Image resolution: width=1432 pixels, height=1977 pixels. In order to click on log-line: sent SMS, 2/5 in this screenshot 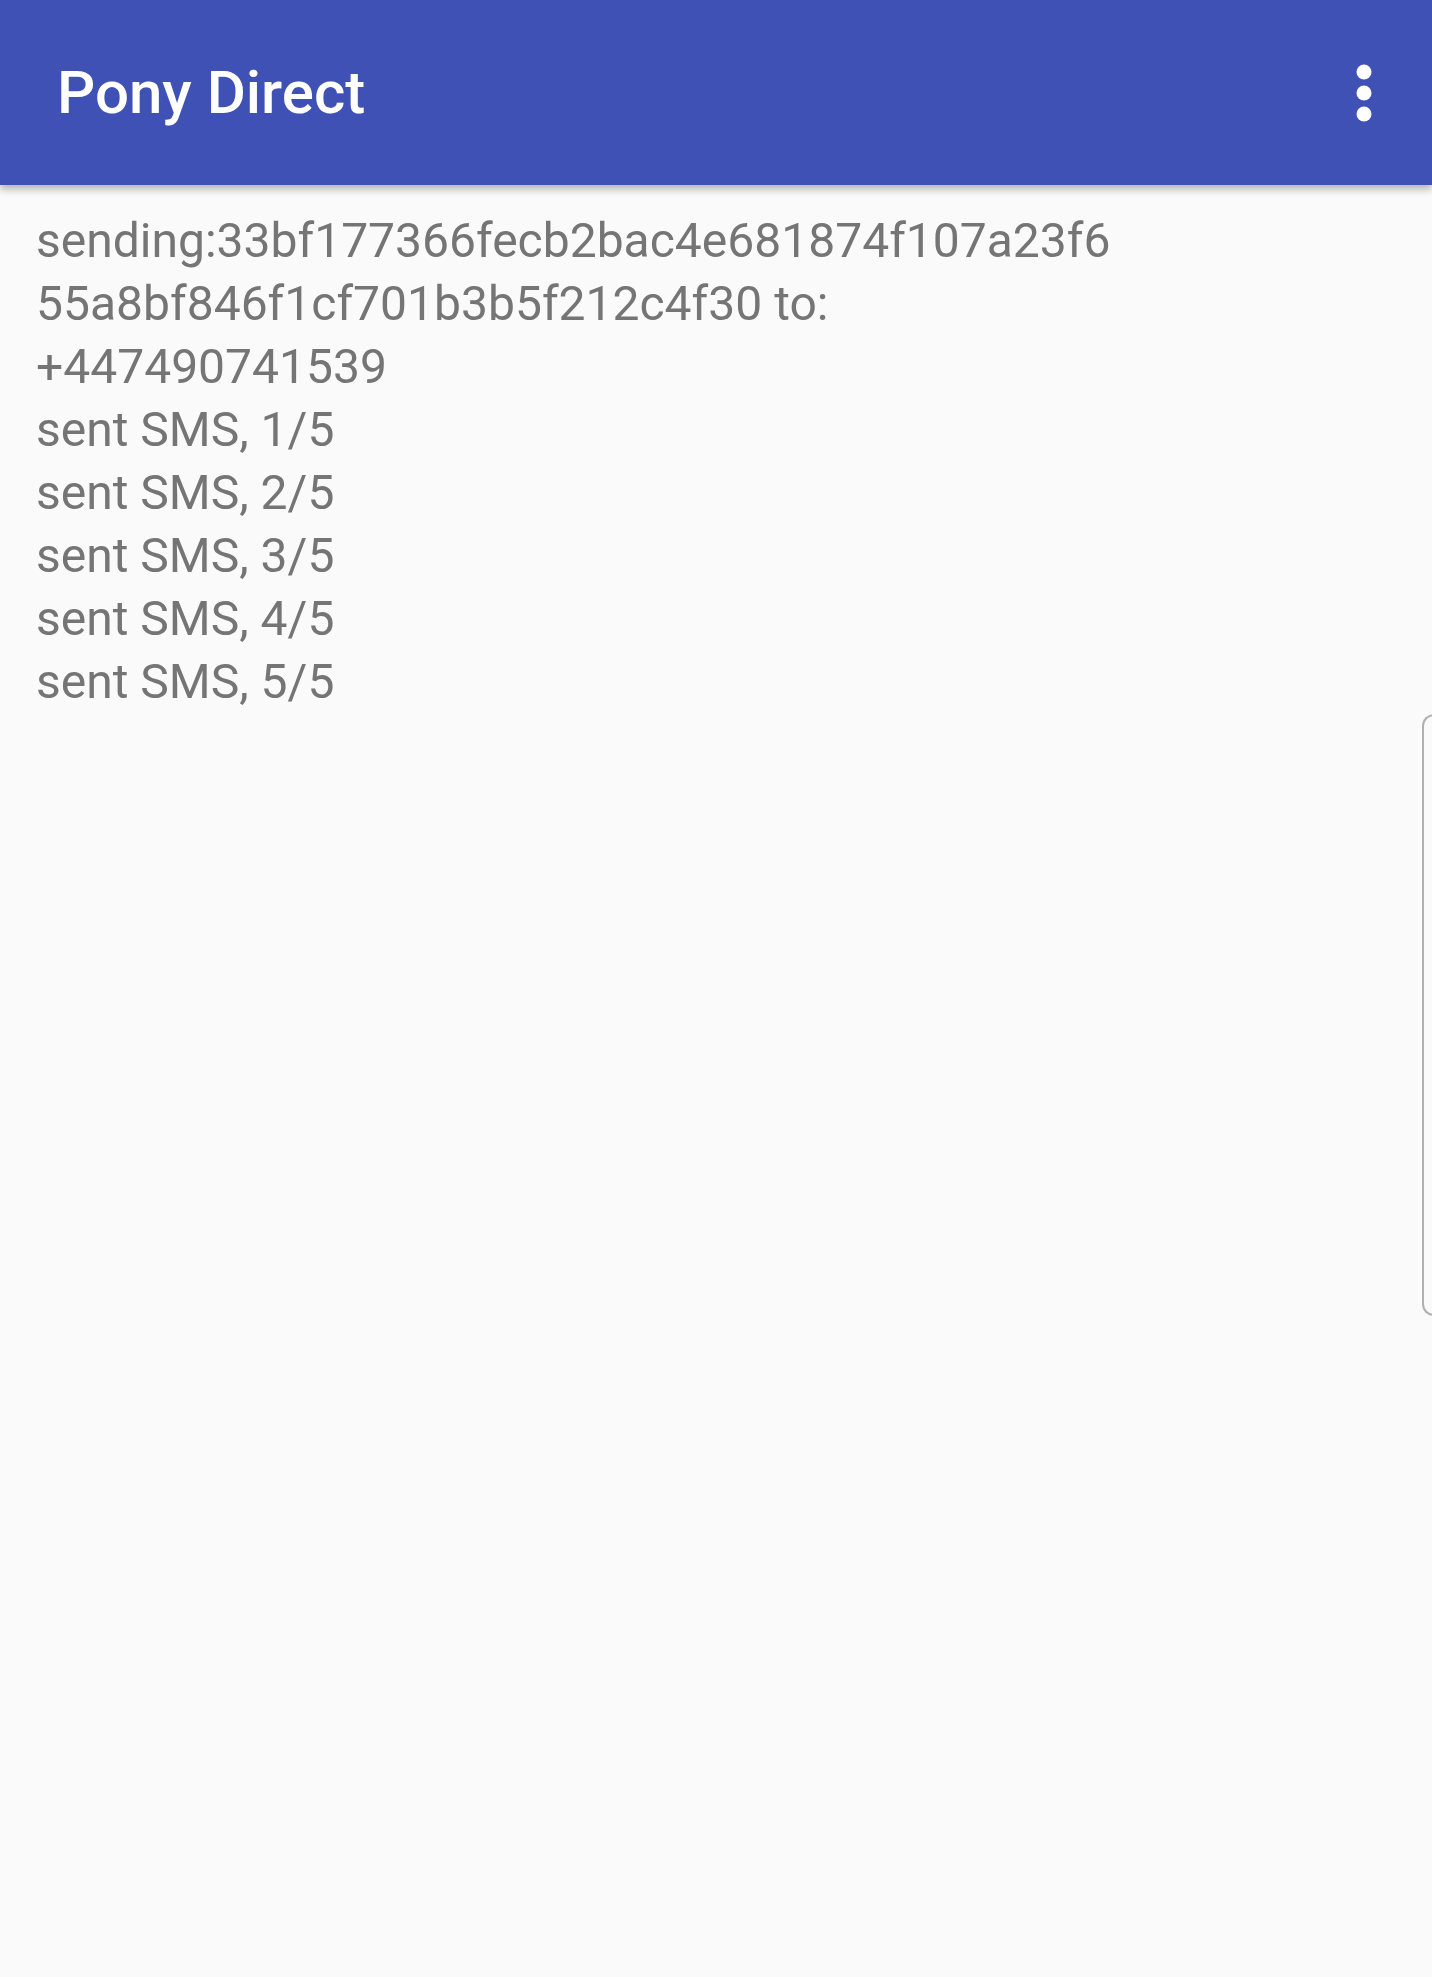, I will do `click(186, 493)`.